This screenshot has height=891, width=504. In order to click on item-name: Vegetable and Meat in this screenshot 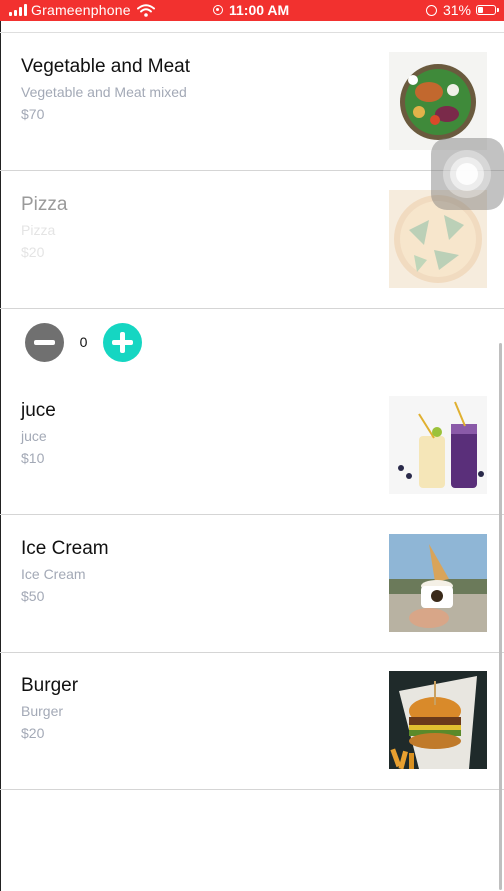, I will do `click(106, 66)`.